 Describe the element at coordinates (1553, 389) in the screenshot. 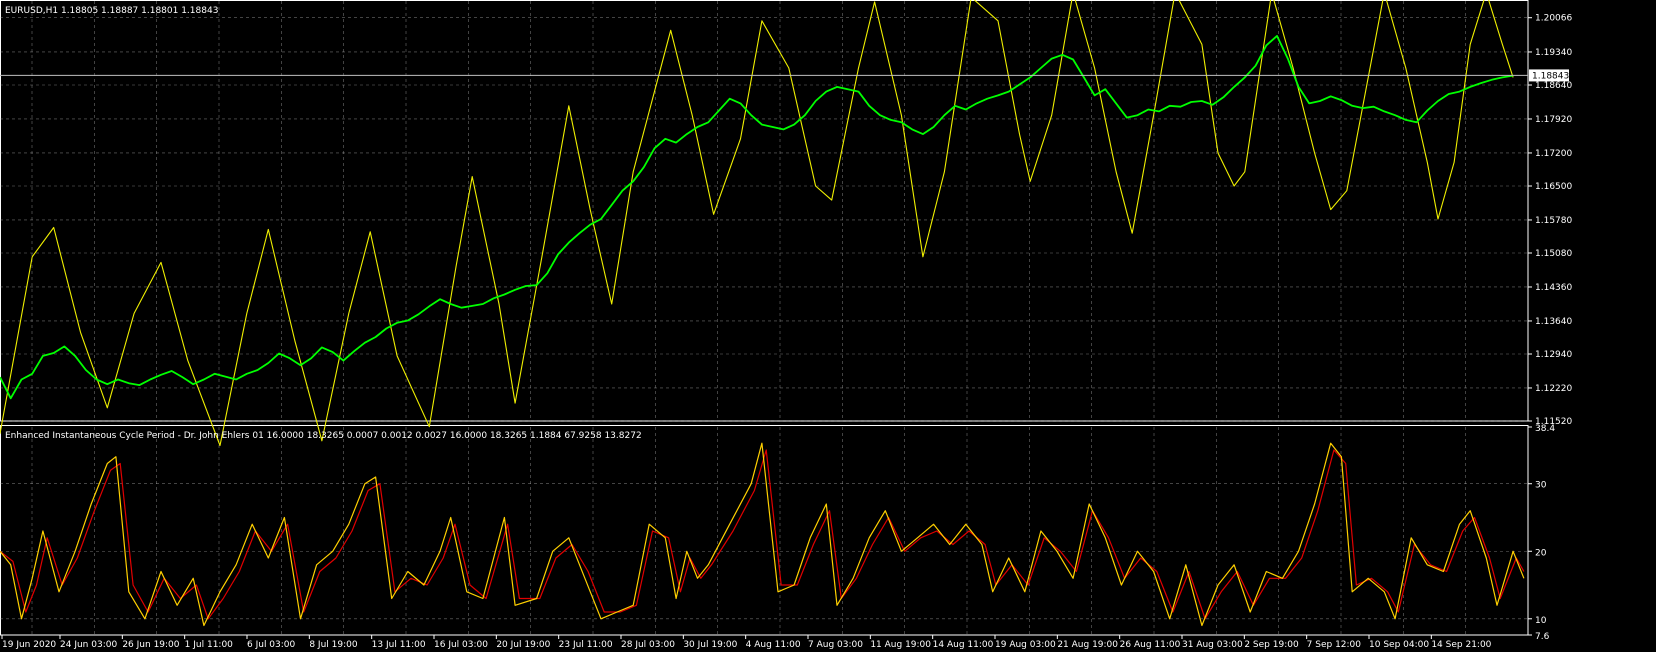

I see `y-tick-label: 1.12220` at that location.